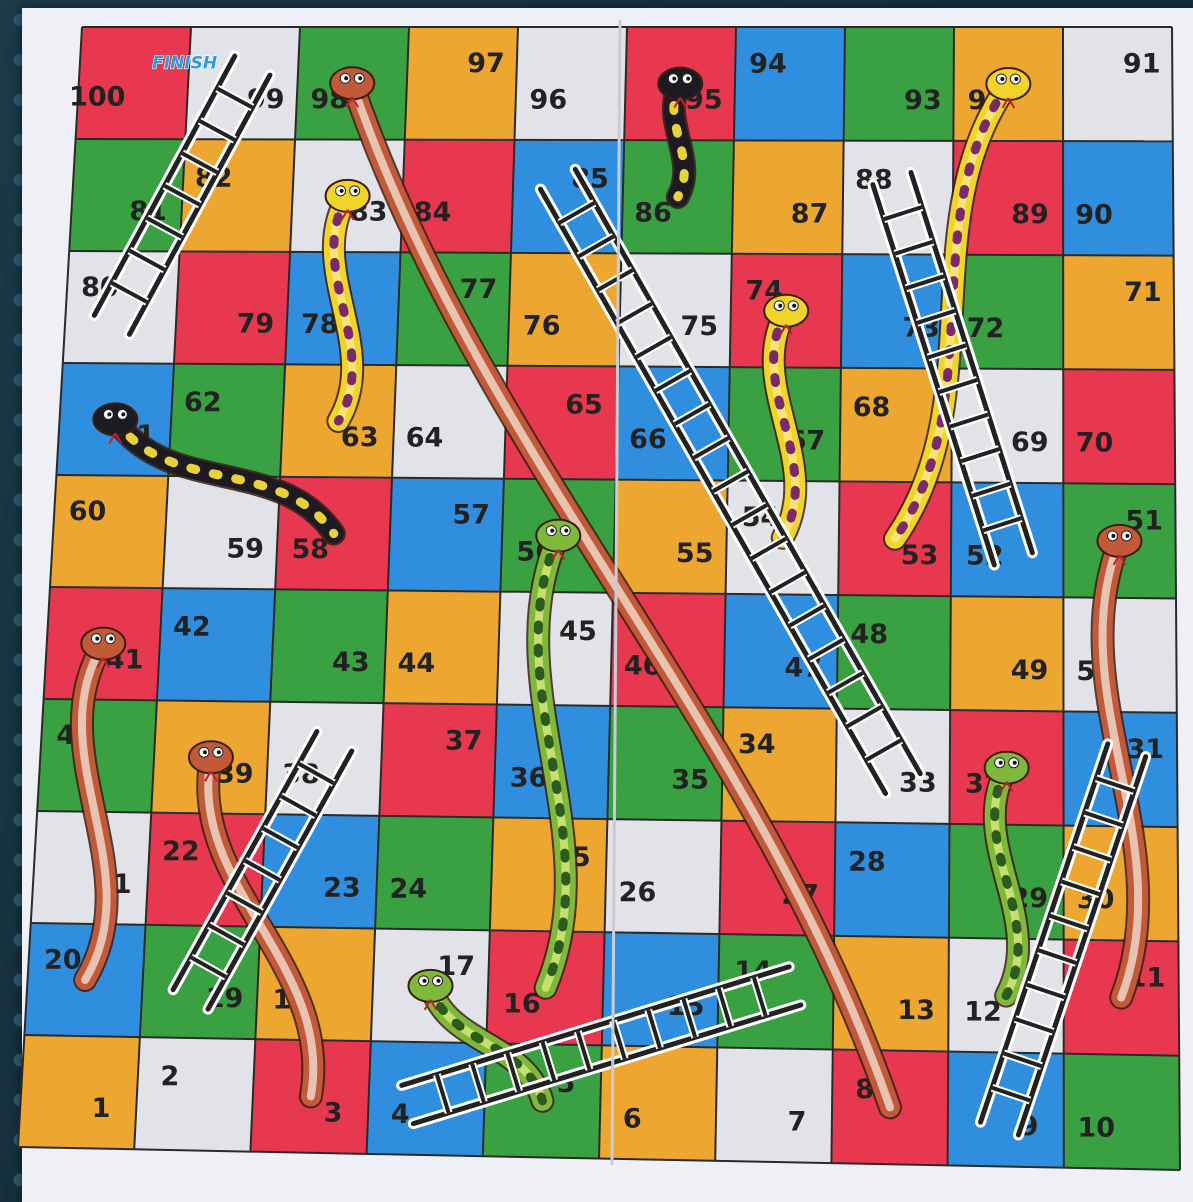  What do you see at coordinates (333, 1113) in the screenshot?
I see `cell-number: 3` at bounding box center [333, 1113].